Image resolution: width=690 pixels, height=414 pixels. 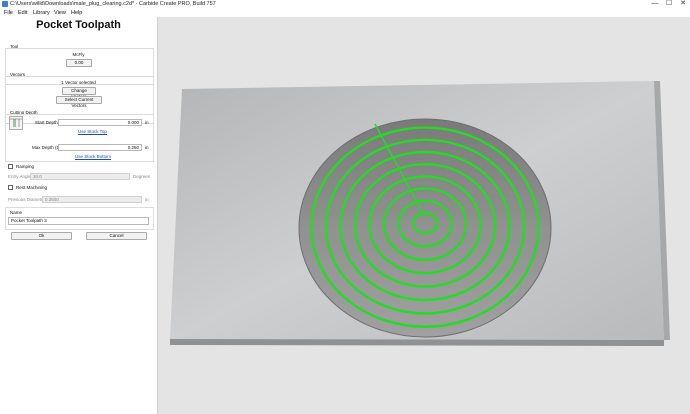 I want to click on ok-button: Ok, so click(x=41, y=236).